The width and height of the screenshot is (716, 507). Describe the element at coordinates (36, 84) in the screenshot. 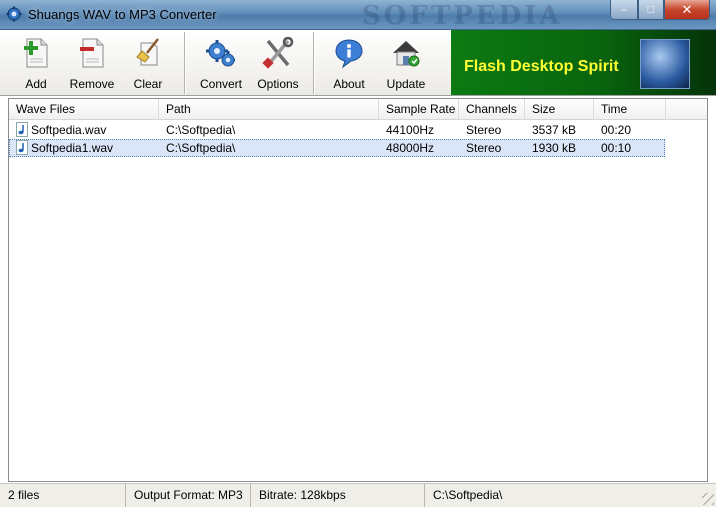

I see `add-label: Add` at that location.